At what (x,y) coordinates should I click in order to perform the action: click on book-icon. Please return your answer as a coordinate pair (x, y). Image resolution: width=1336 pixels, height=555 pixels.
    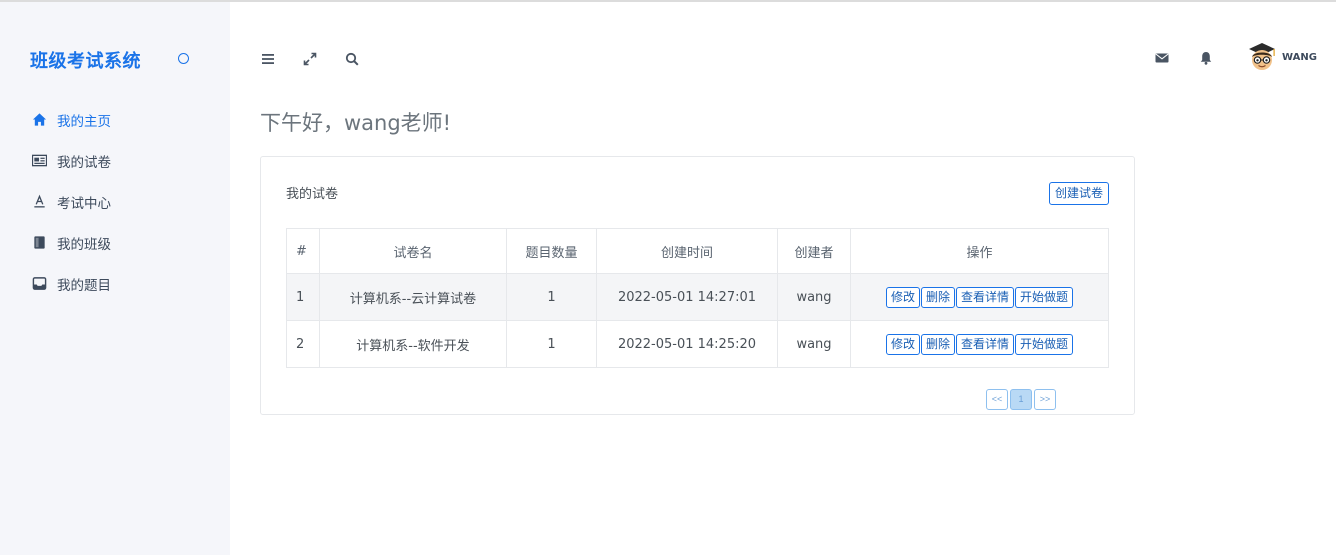
    Looking at the image, I should click on (39, 243).